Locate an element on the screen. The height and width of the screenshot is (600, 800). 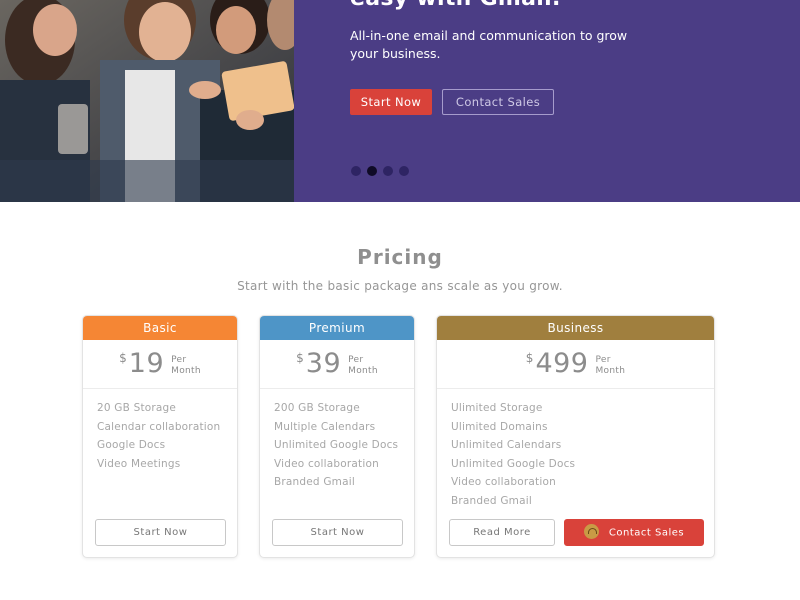
feature-item: 200 GB Storage is located at coordinates (317, 408).